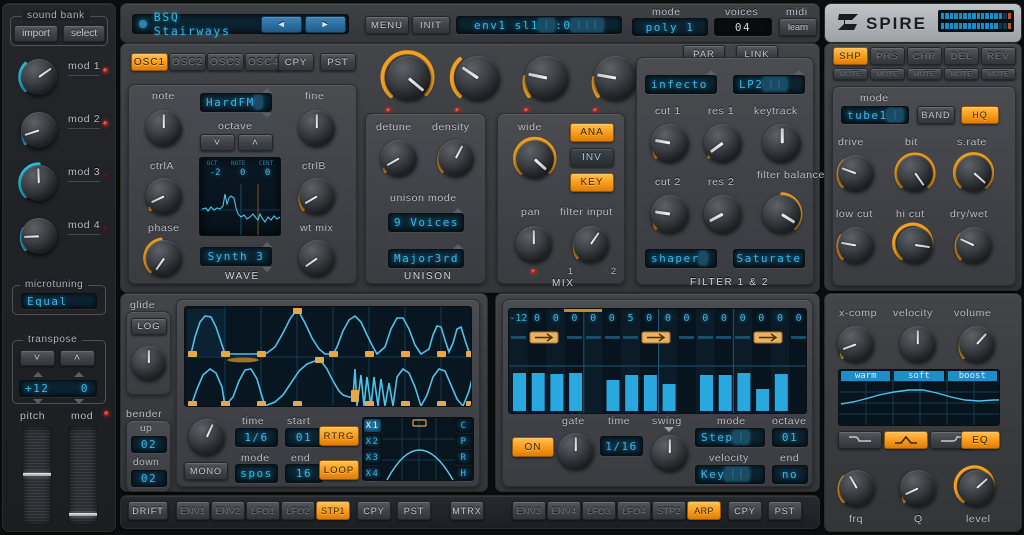 The height and width of the screenshot is (535, 1024). Describe the element at coordinates (164, 196) in the screenshot. I see `ctrla-knob` at that location.